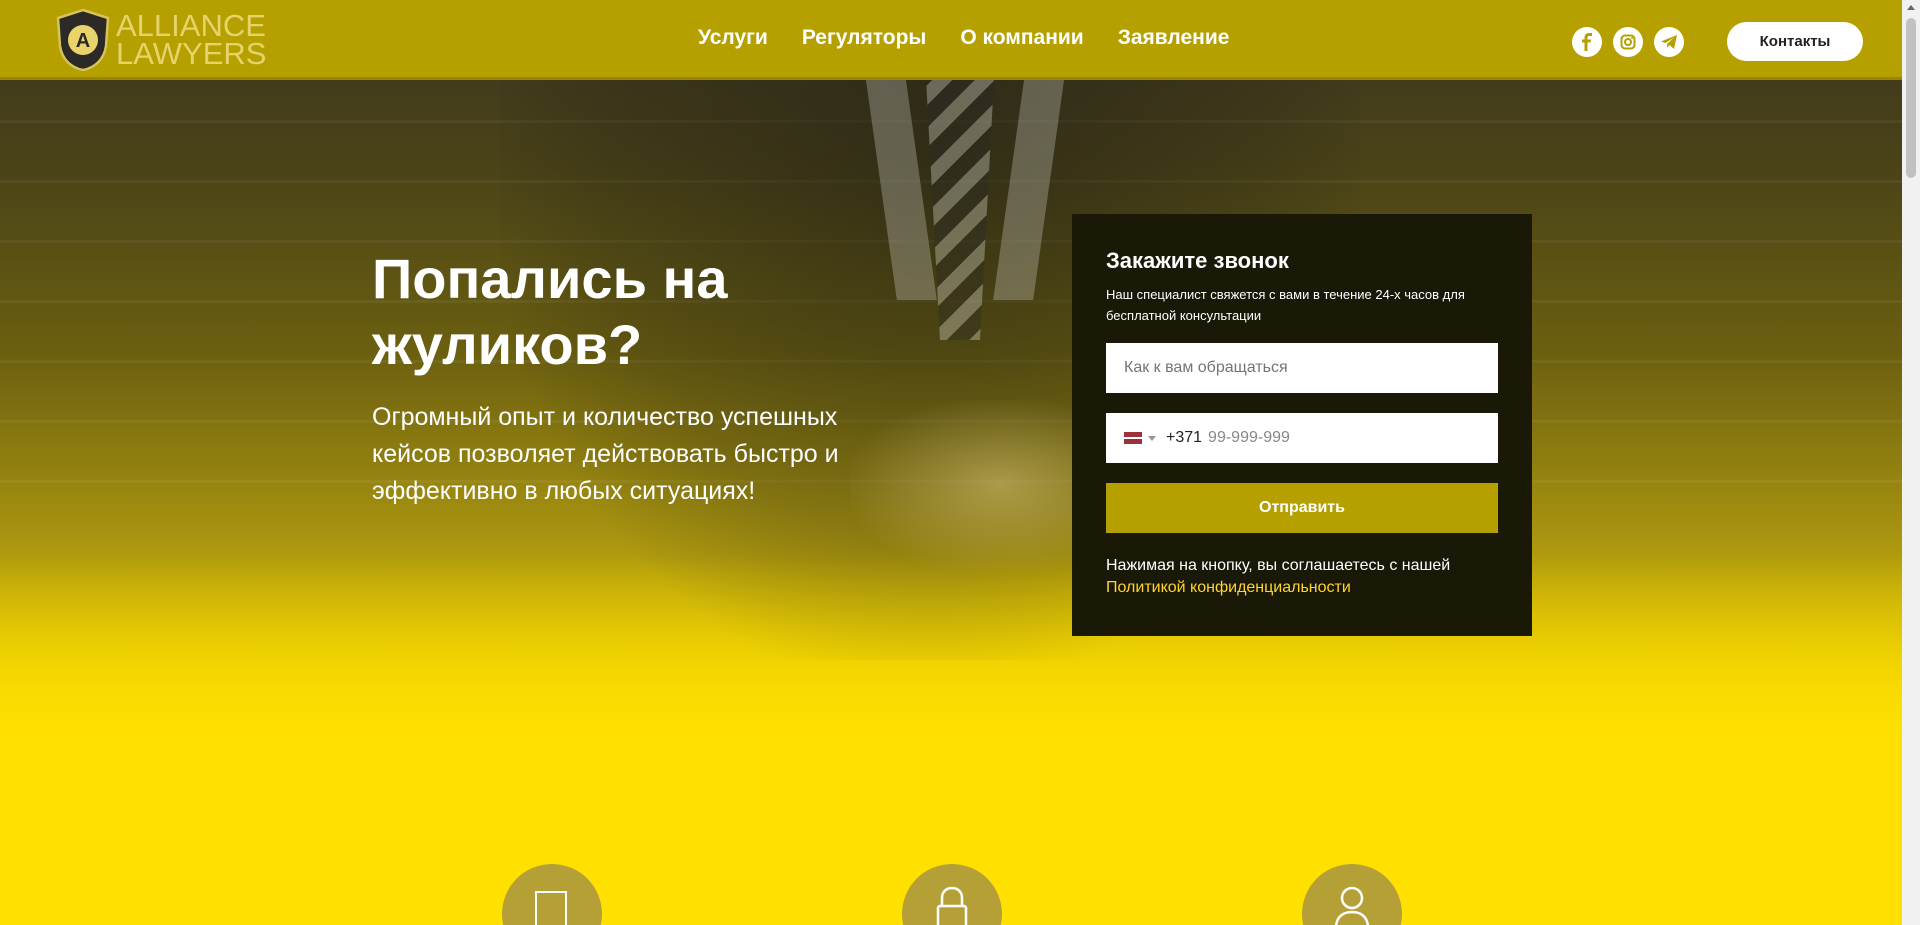 This screenshot has width=1920, height=925. Describe the element at coordinates (733, 38) in the screenshot. I see `nav-services: Услуги` at that location.